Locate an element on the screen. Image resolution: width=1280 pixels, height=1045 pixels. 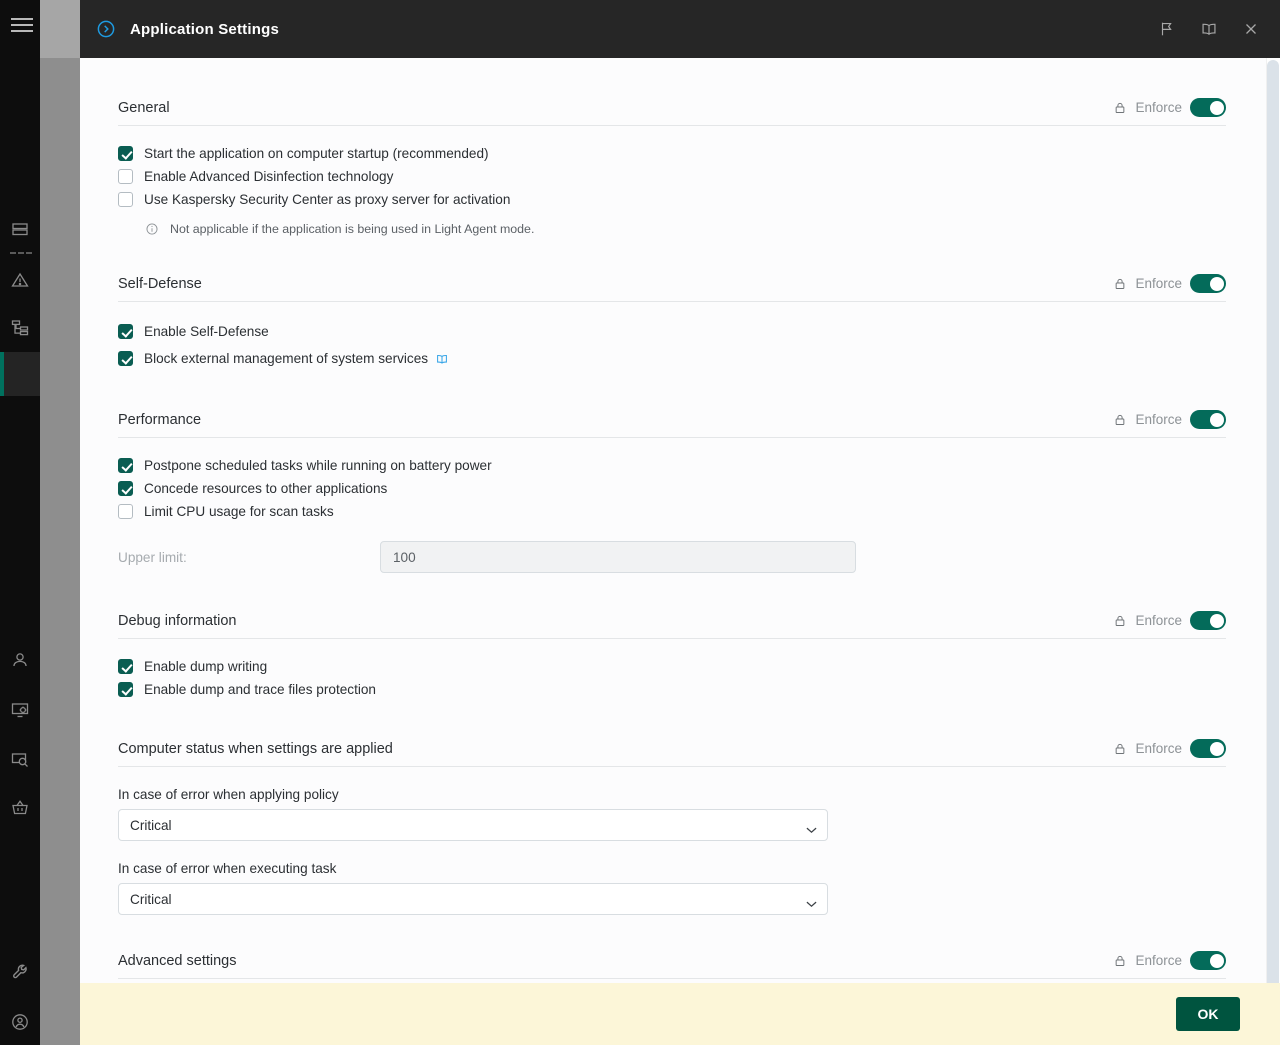
checkbox-label: Concede resources to other applications is located at coordinates (266, 488).